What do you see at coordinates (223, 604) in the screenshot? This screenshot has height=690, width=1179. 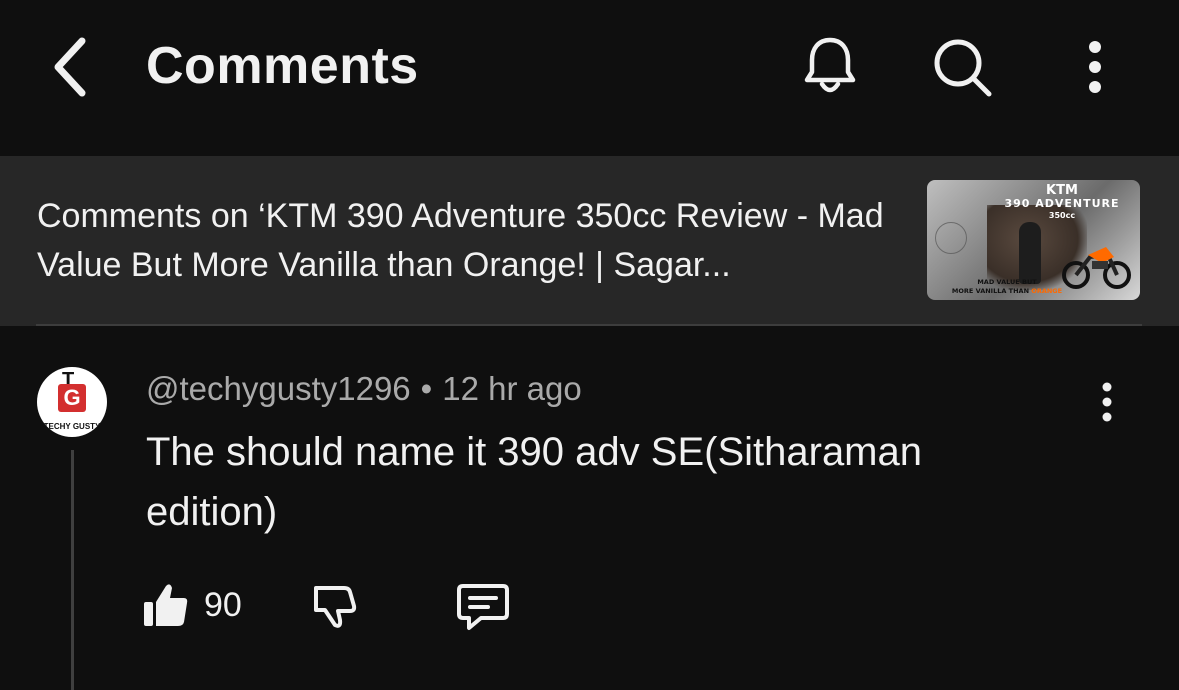 I see `like-count: 90` at bounding box center [223, 604].